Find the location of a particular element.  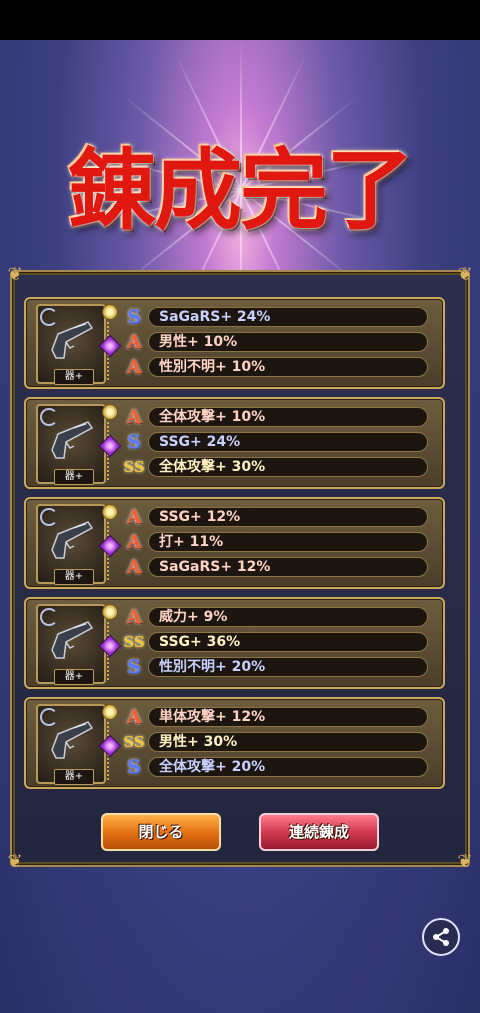

stat-line: SS 男性+ 30% is located at coordinates (275, 742).